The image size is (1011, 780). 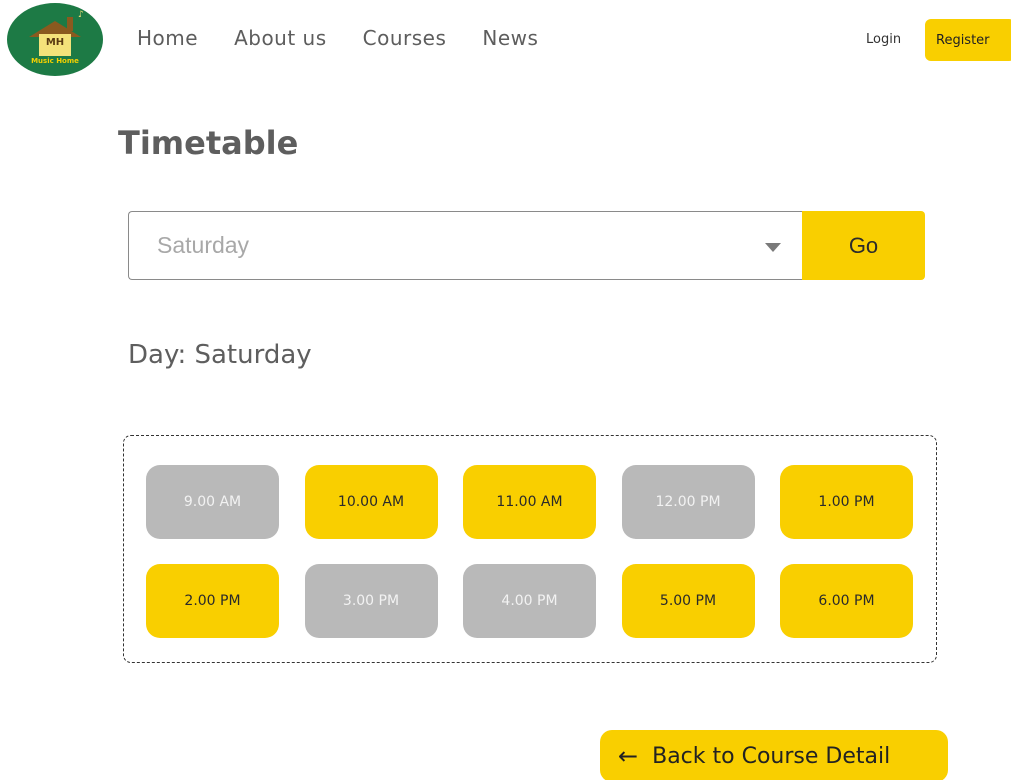 I want to click on logo: ♪ MH Music Home, so click(x=55, y=39).